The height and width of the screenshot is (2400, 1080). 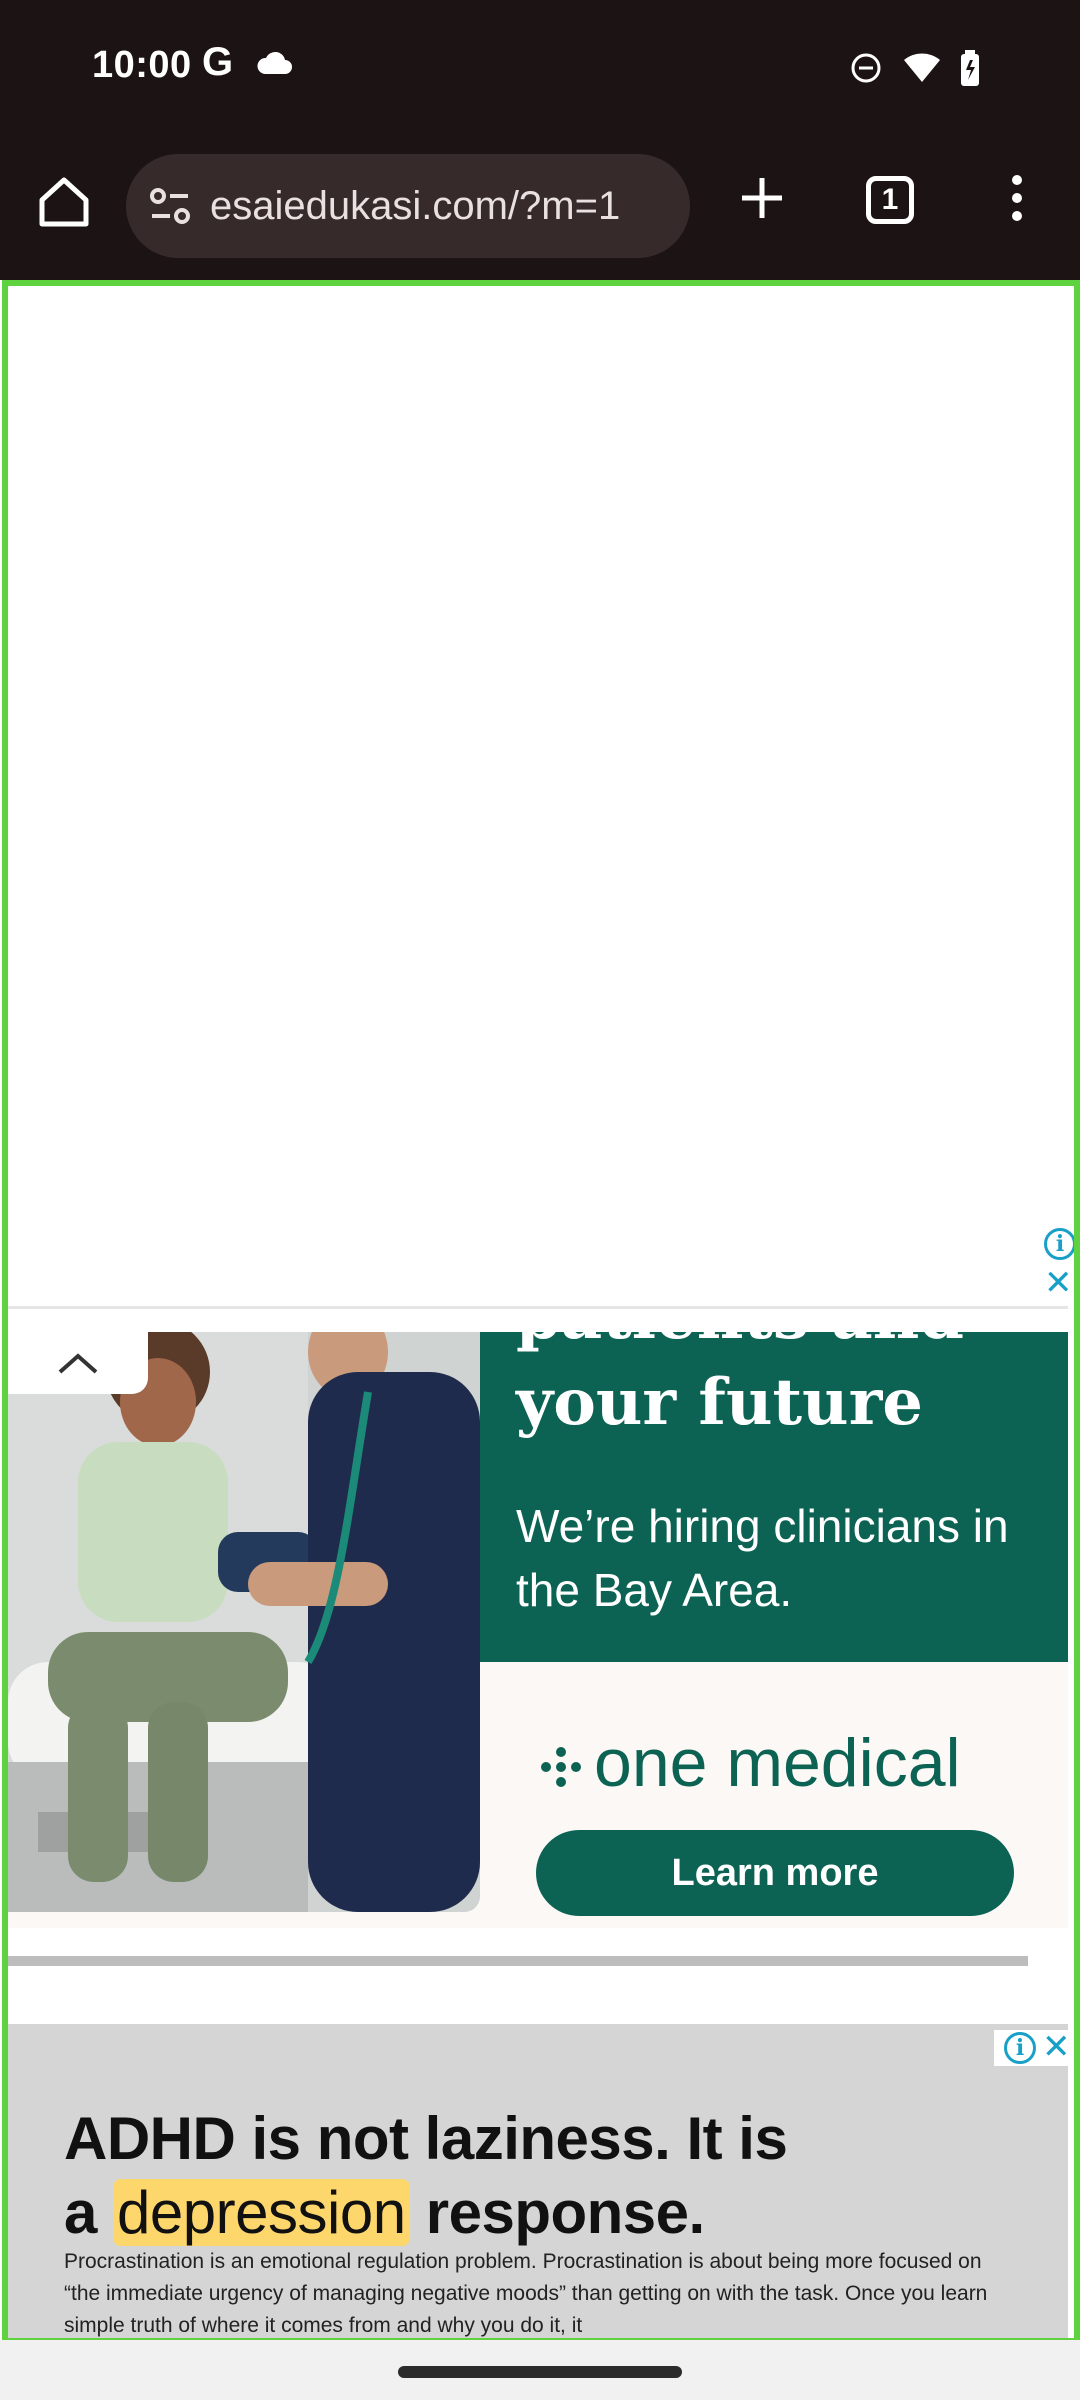 I want to click on browser-toolbar: esaiedukasi.com/?m=1 1, so click(x=540, y=210).